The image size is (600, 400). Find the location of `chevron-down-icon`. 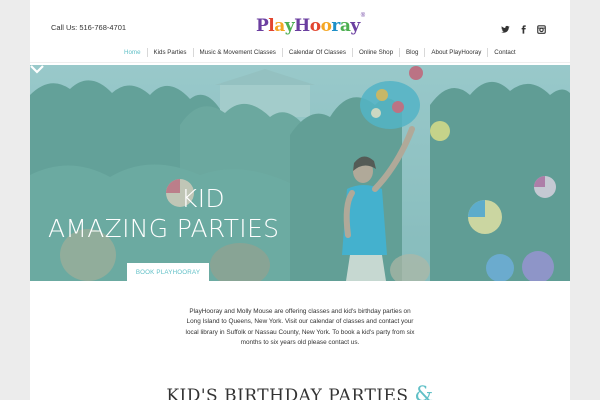

chevron-down-icon is located at coordinates (37, 69).